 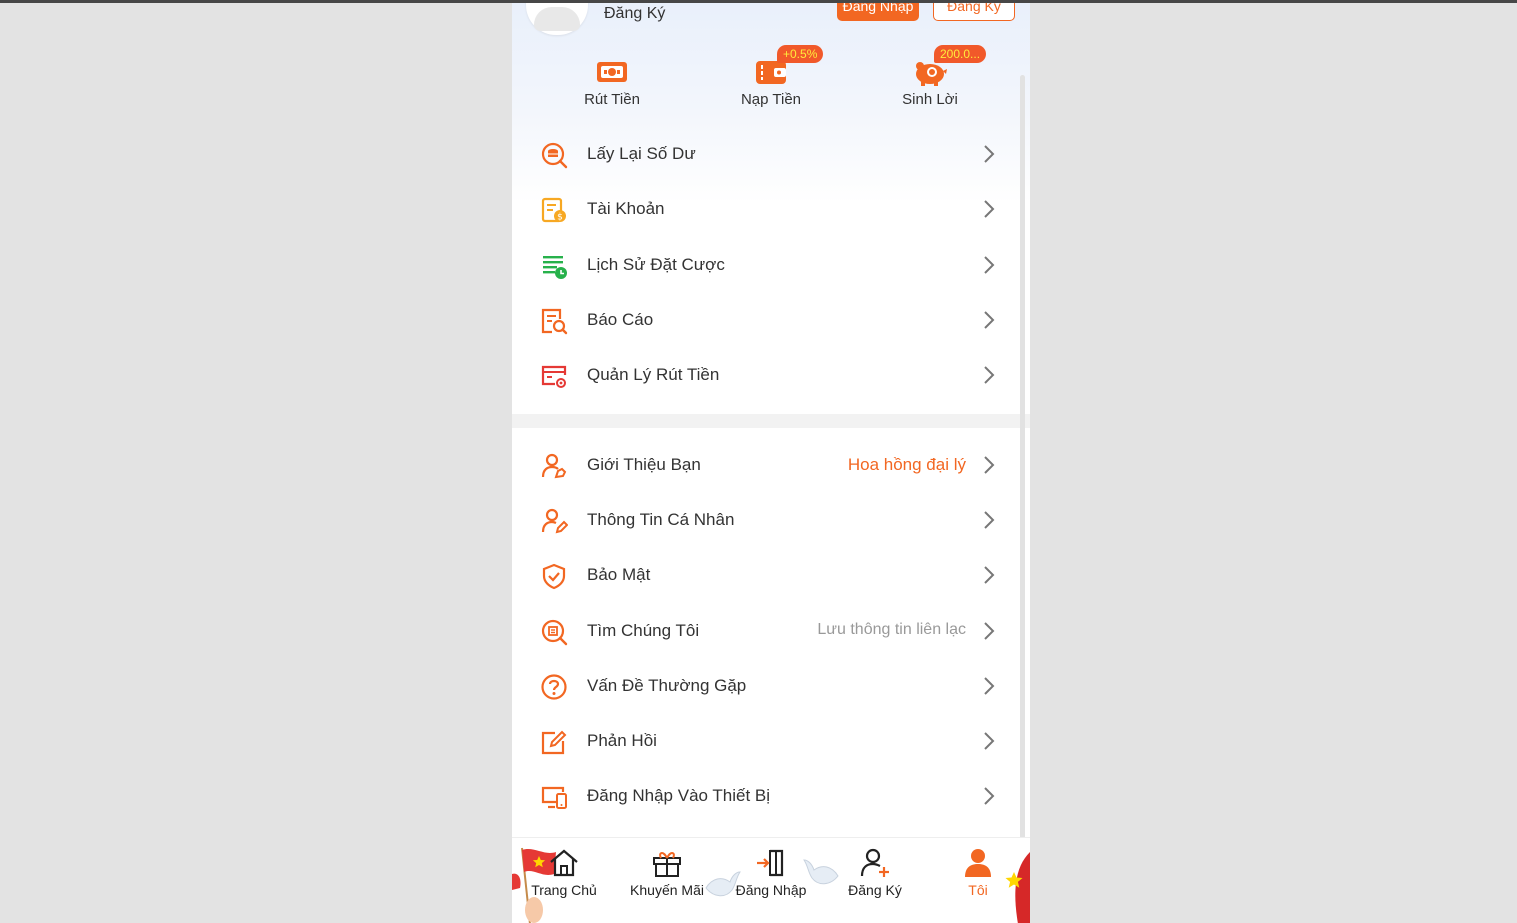 What do you see at coordinates (765, 575) in the screenshot?
I see `menu-item-security: Bảo Mật` at bounding box center [765, 575].